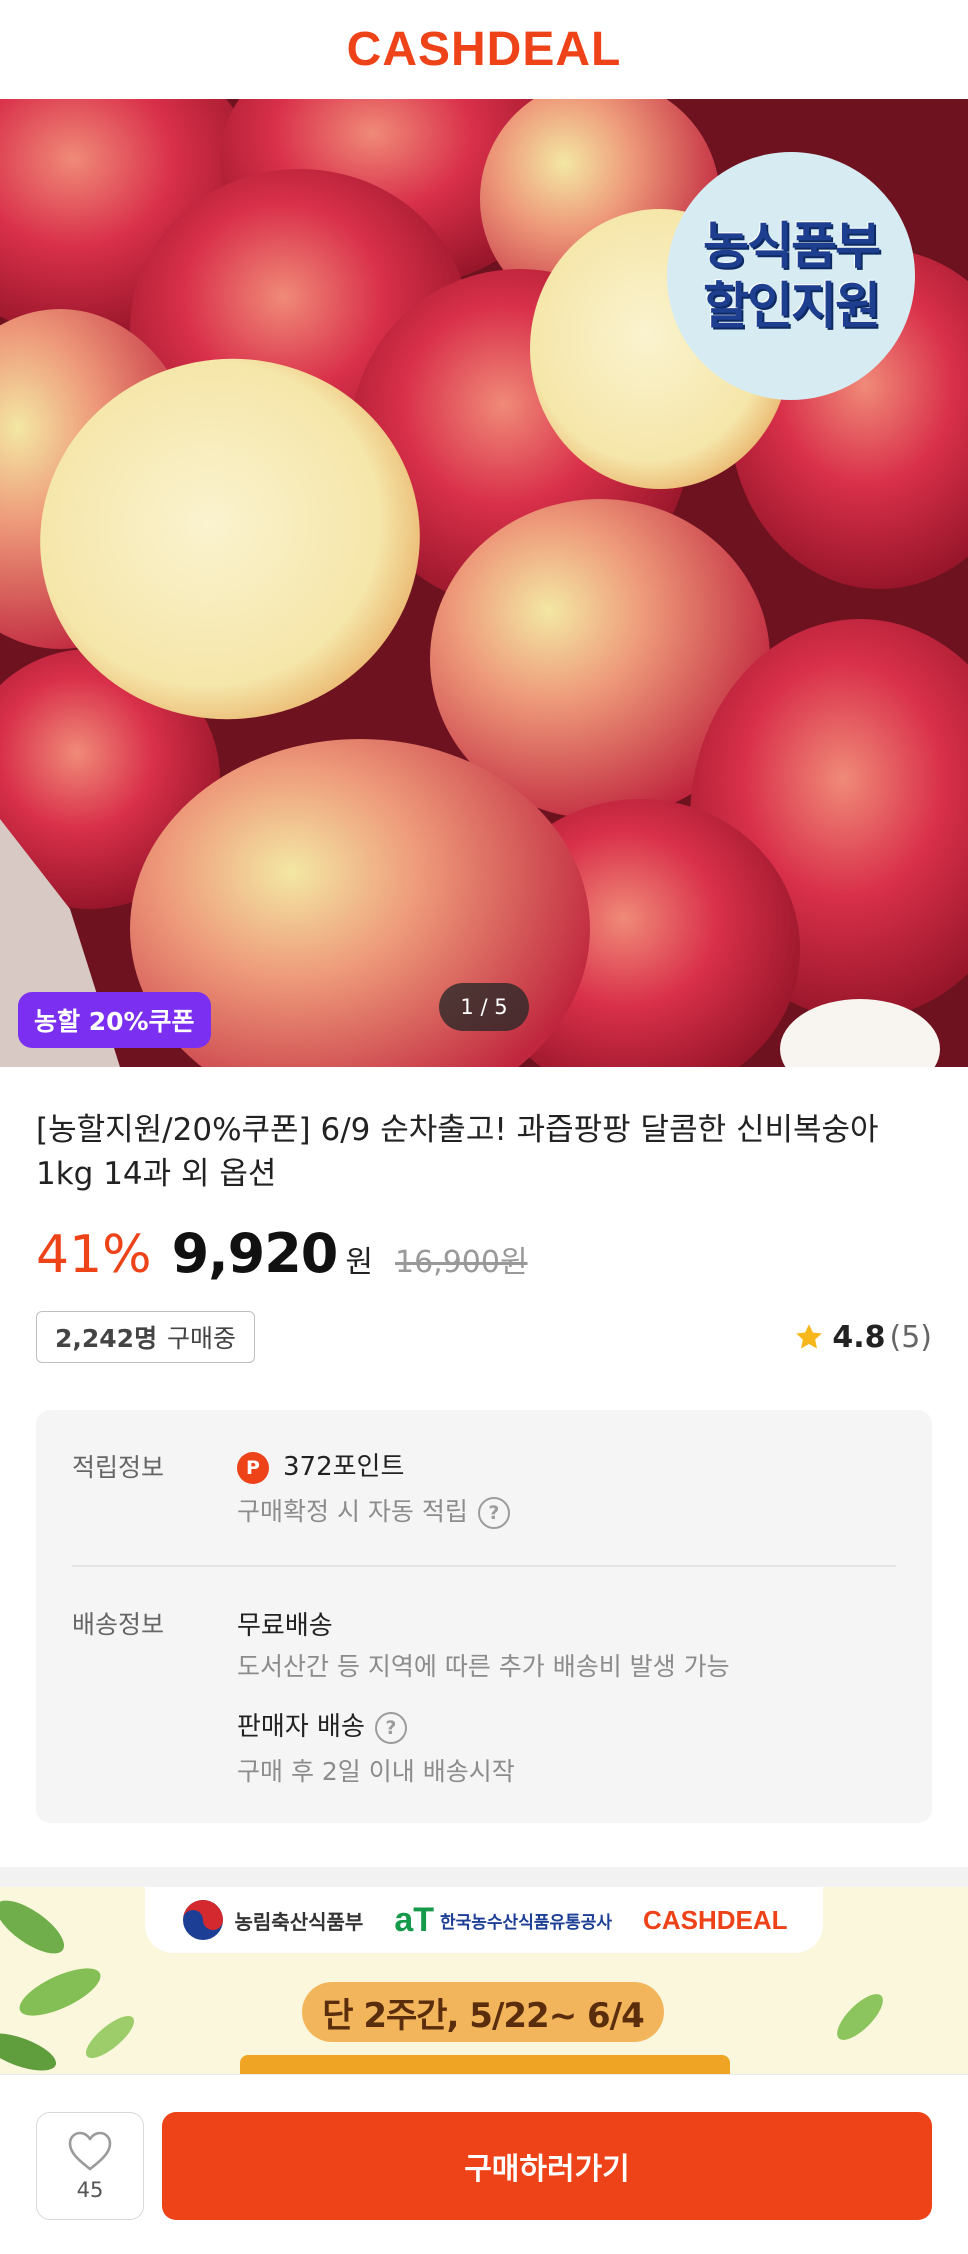 The height and width of the screenshot is (2254, 968). Describe the element at coordinates (285, 1626) in the screenshot. I see `free-shipping: 무료배송` at that location.